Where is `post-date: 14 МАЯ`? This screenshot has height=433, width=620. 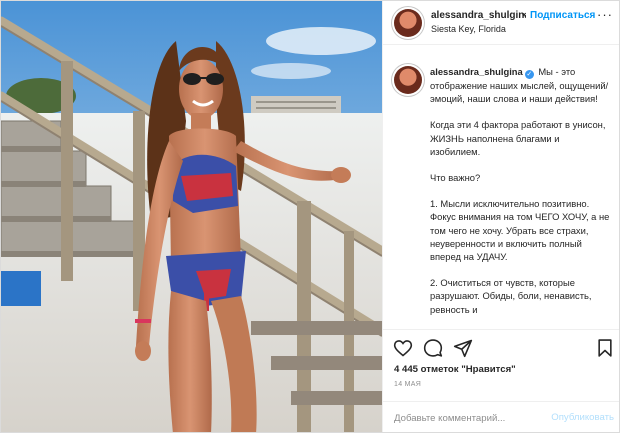 post-date: 14 МАЯ is located at coordinates (407, 384).